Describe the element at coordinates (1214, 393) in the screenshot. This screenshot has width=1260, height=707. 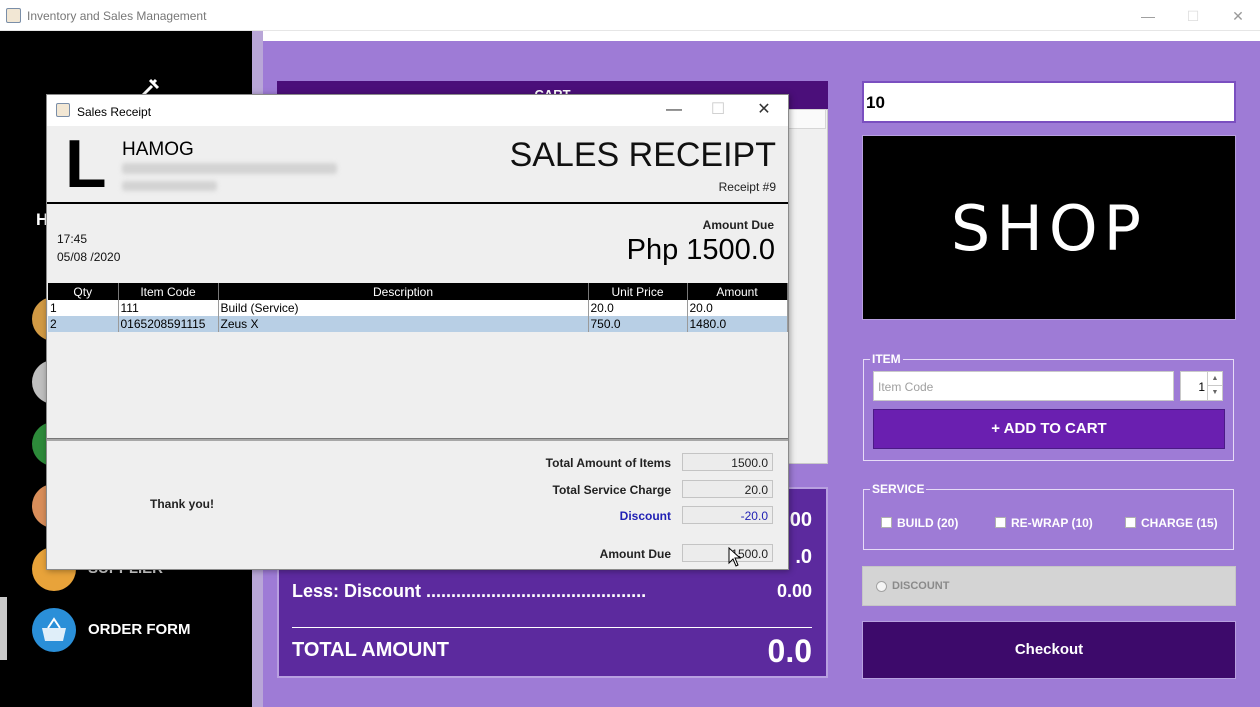
I see `stepper-down-icon: ▼` at that location.